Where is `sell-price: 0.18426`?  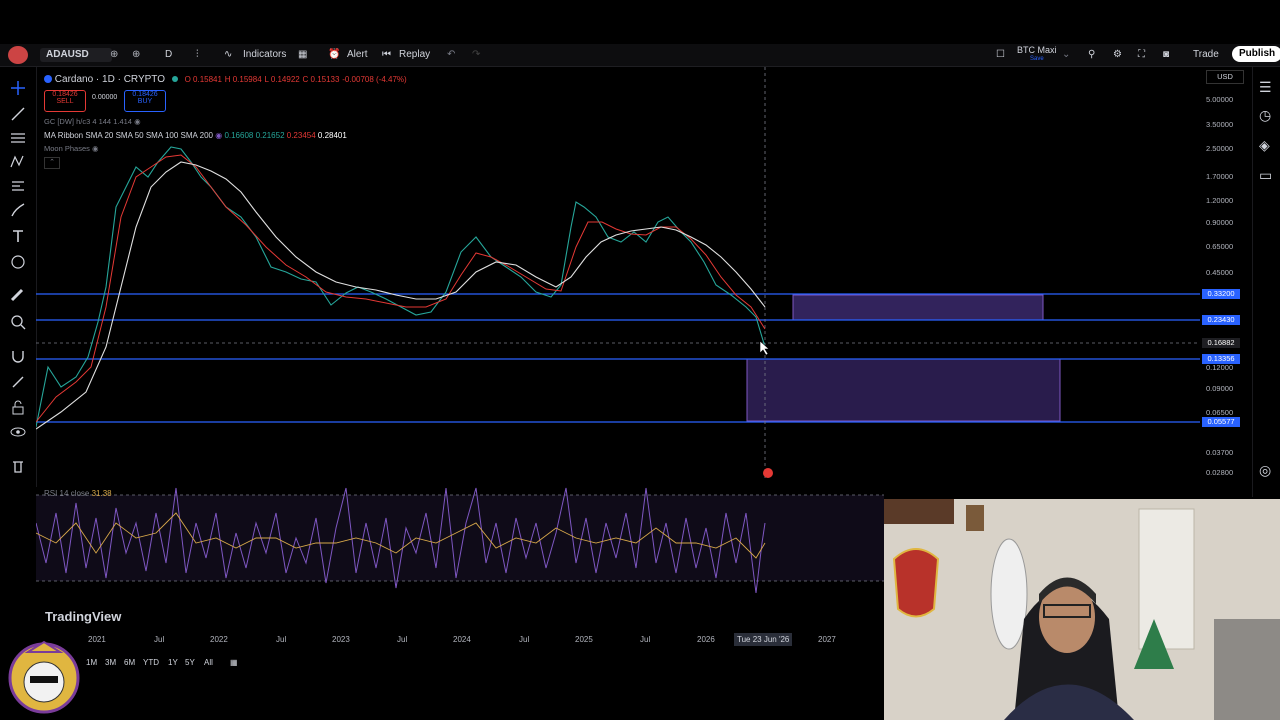
sell-price: 0.18426 is located at coordinates (65, 94).